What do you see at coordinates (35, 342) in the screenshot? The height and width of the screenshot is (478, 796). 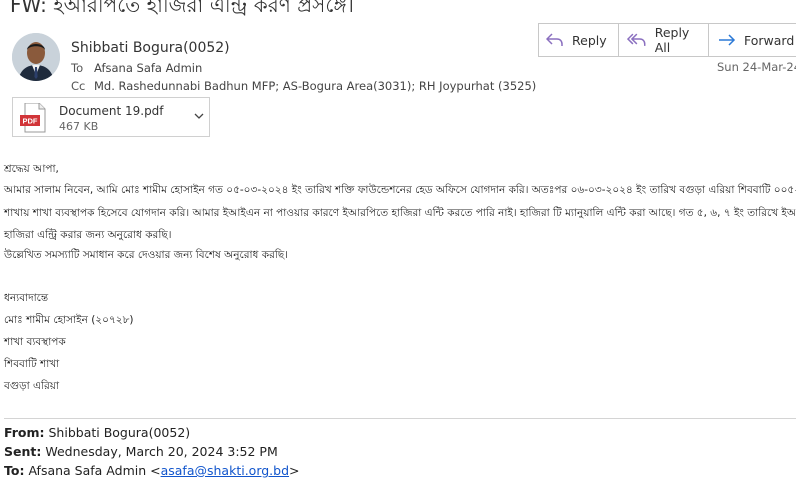 I see `signature-line: শাখা ব্যবস্থাপক` at bounding box center [35, 342].